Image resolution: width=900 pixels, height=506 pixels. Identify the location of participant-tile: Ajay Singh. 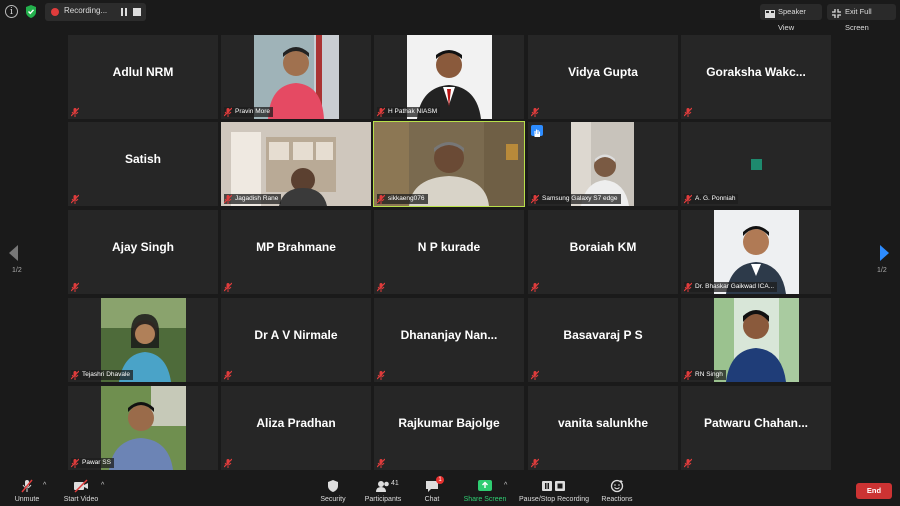
(143, 252).